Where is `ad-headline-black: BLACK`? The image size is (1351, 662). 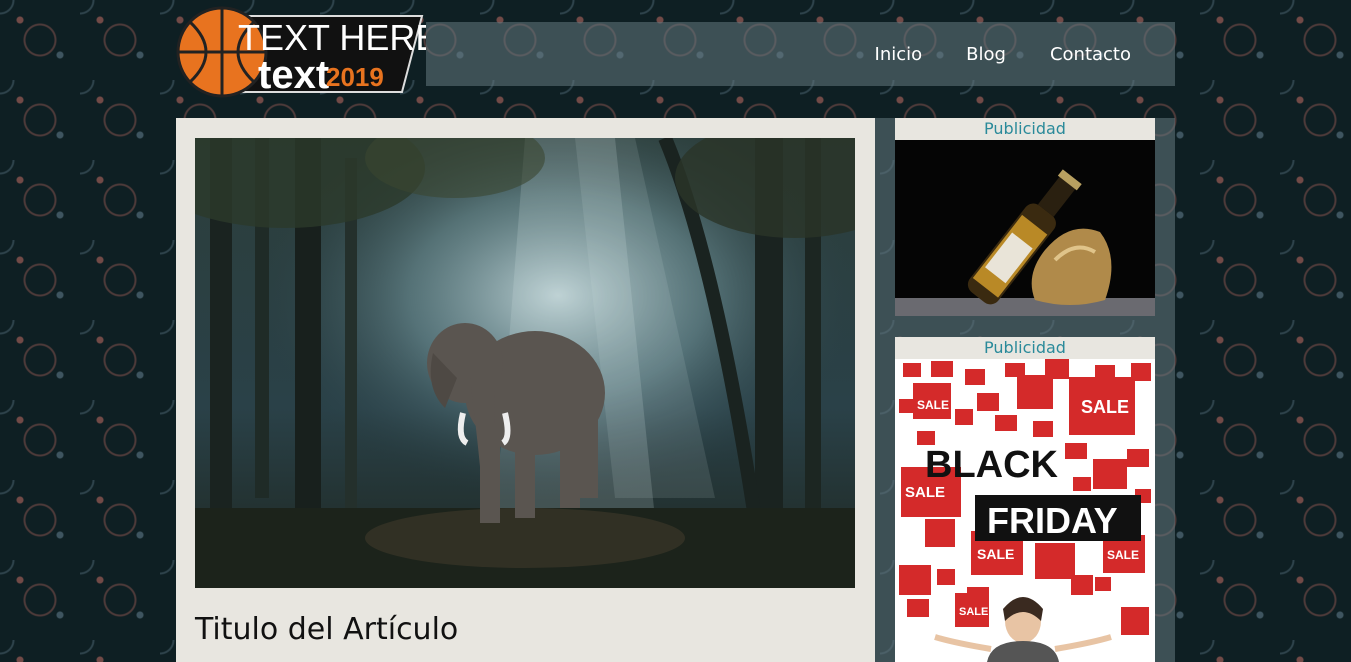
ad-headline-black: BLACK is located at coordinates (992, 465).